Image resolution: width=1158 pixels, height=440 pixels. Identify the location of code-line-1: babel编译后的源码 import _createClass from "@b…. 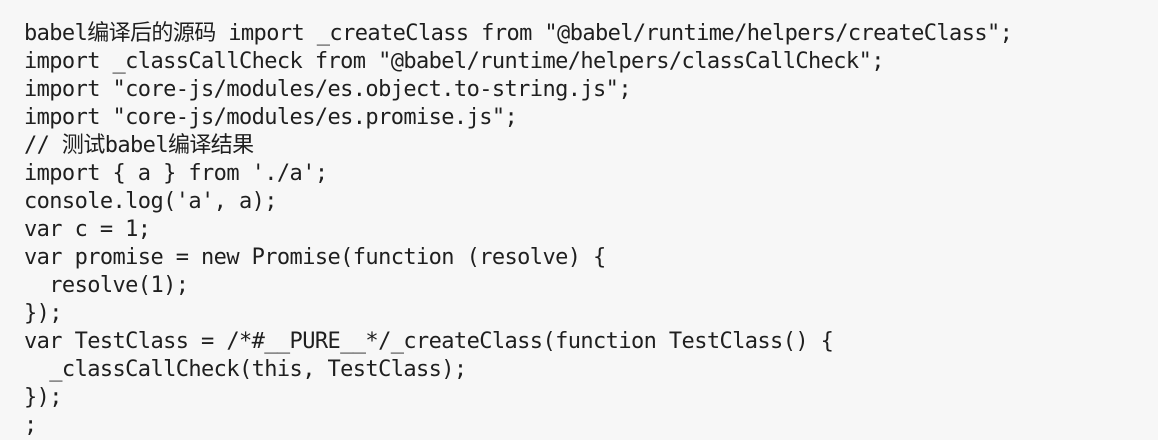
(518, 33).